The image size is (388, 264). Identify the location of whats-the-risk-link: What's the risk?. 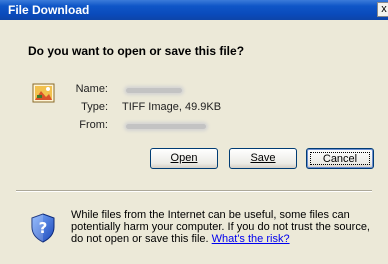
(251, 239).